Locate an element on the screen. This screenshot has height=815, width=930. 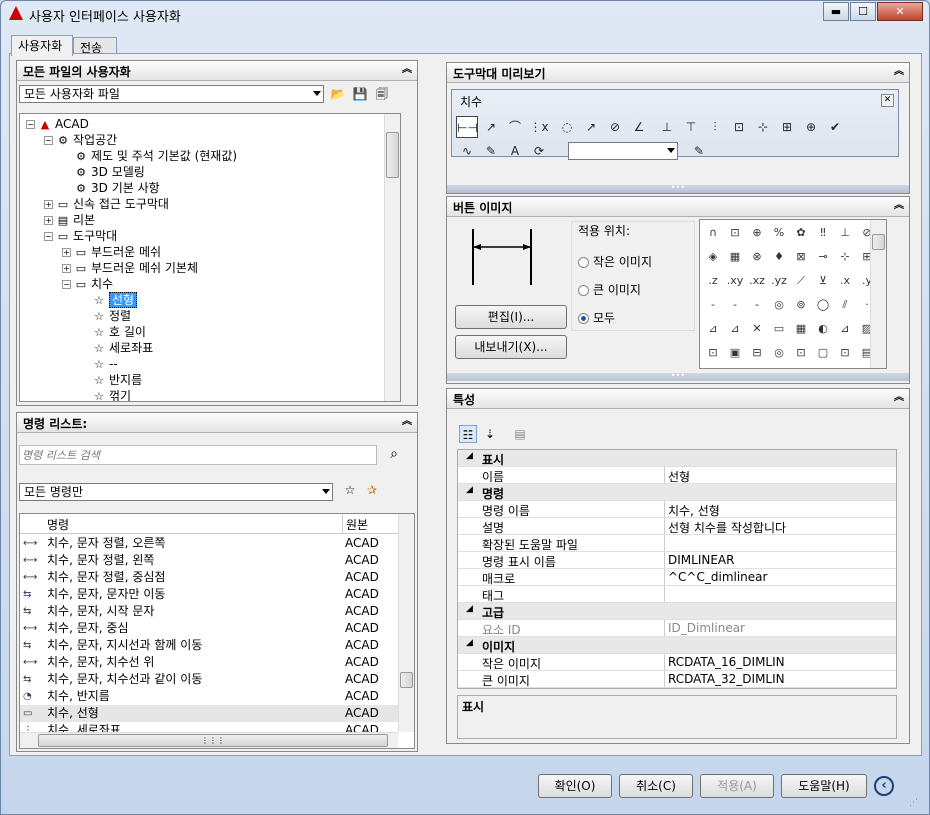
property-row: 요소 ID ID_Dimlinear is located at coordinates (677, 628).